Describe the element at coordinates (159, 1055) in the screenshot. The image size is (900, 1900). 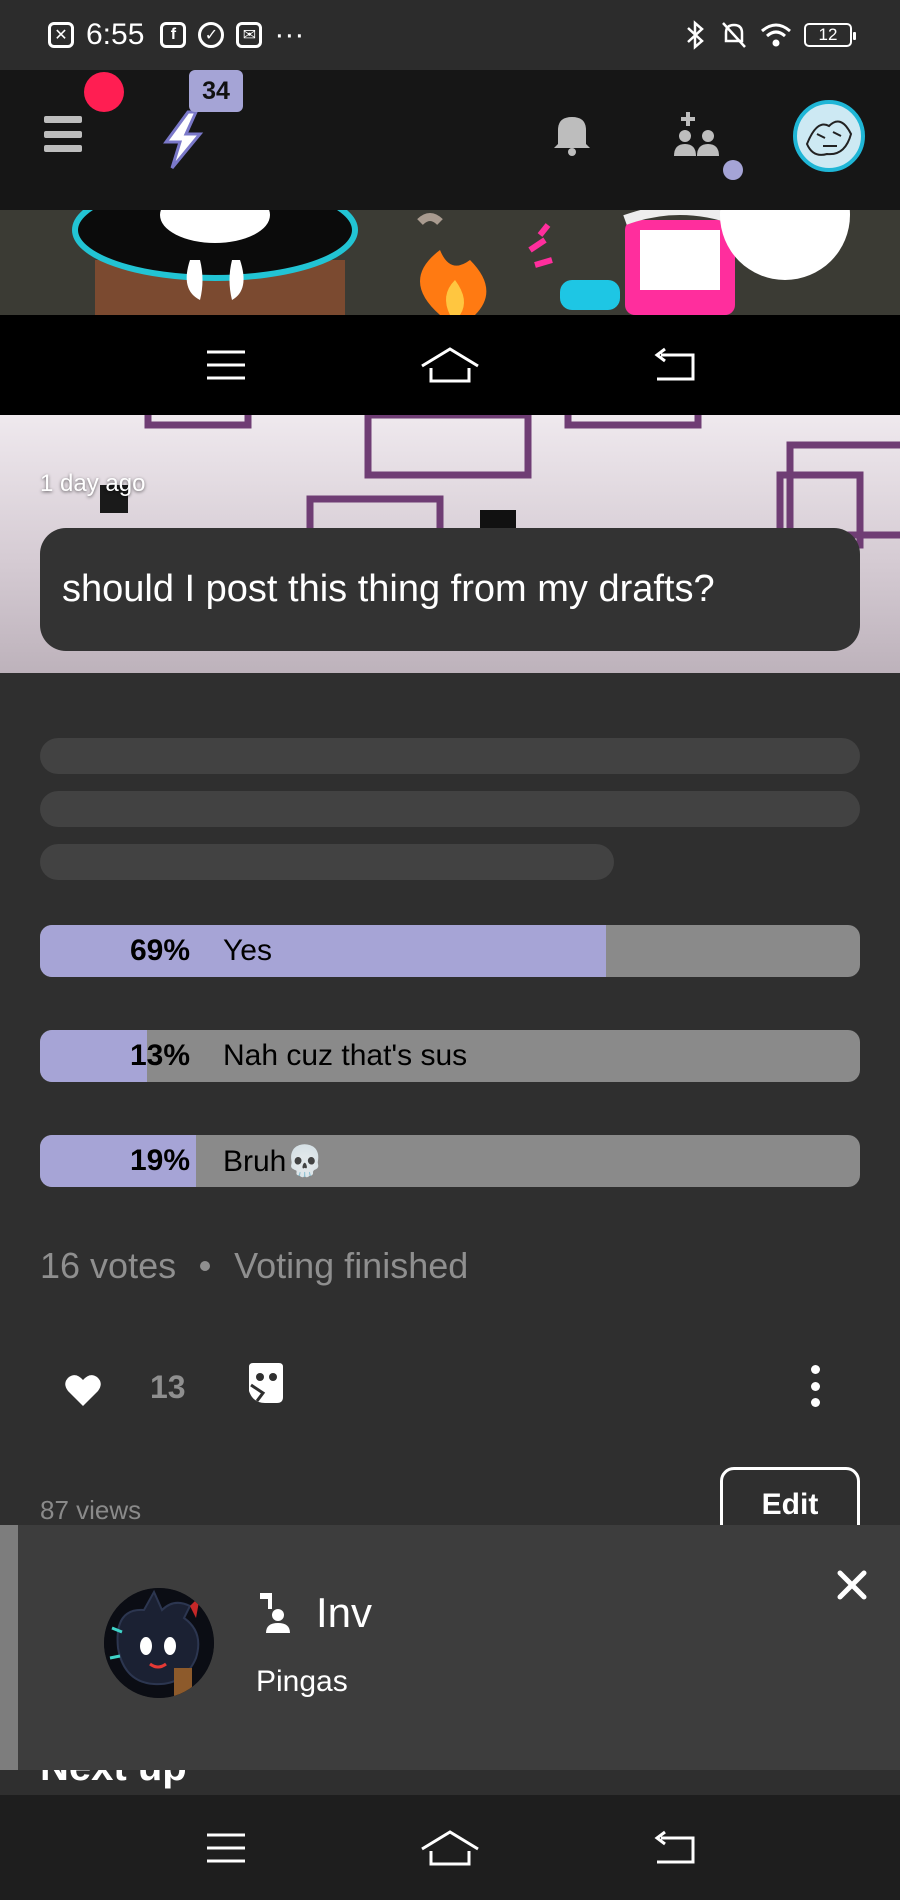
I see `poll-percent: 13%` at that location.